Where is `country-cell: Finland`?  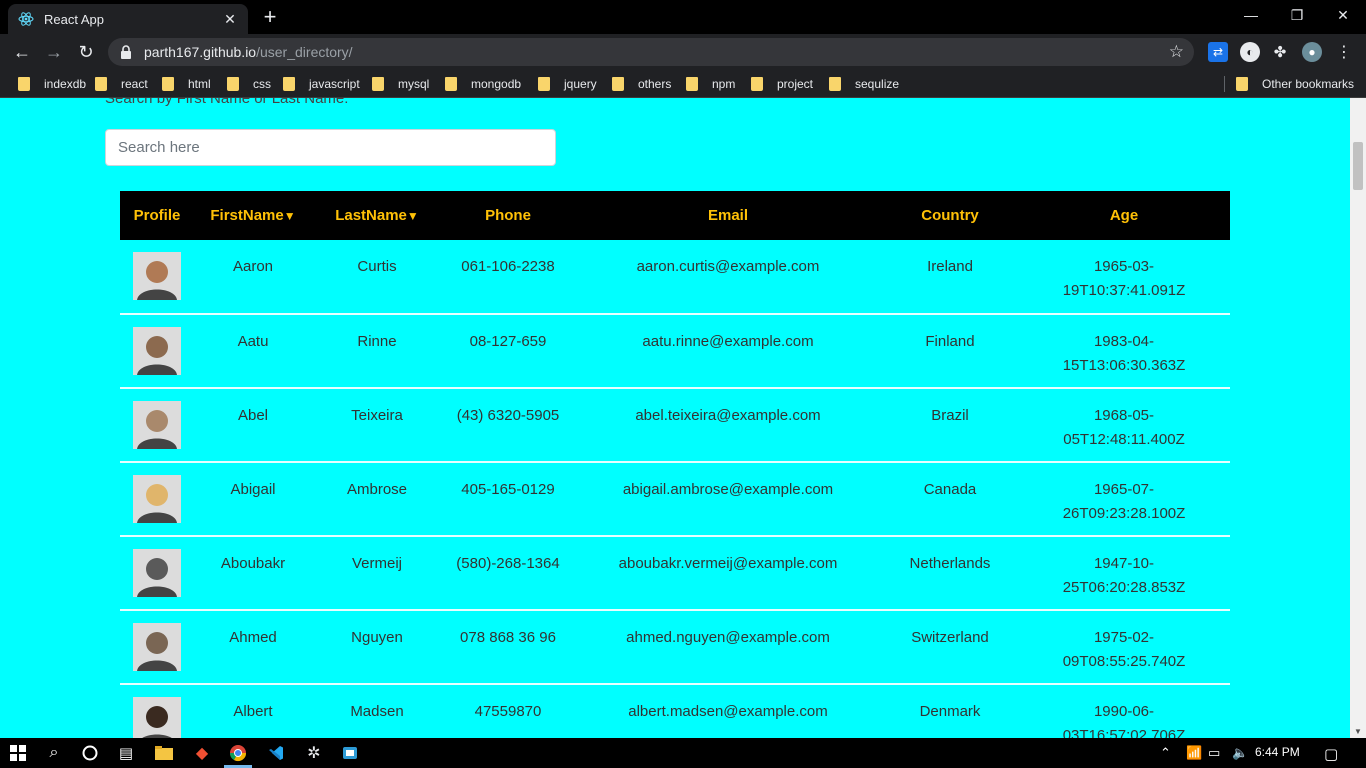 country-cell: Finland is located at coordinates (950, 351).